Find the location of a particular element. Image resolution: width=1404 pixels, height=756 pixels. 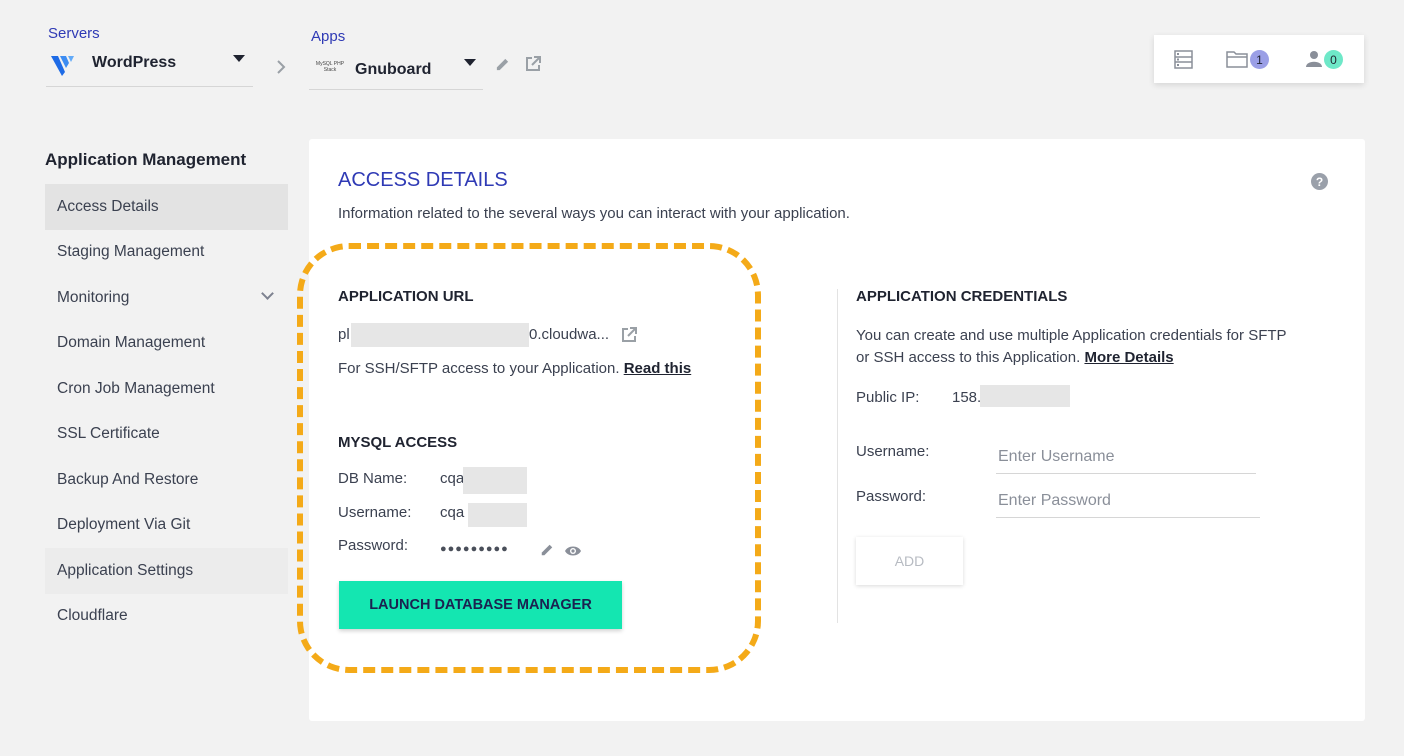

credentials-desc-text: or SSH access to this Application. is located at coordinates (968, 357).